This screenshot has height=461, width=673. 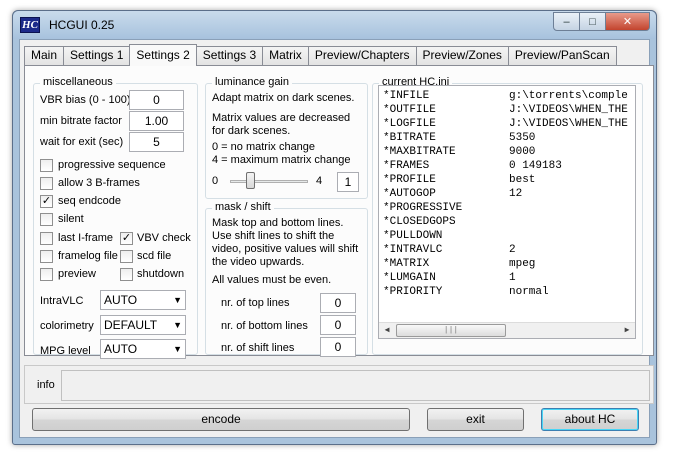 What do you see at coordinates (338, 347) in the screenshot?
I see `shift-lines-input: 0` at bounding box center [338, 347].